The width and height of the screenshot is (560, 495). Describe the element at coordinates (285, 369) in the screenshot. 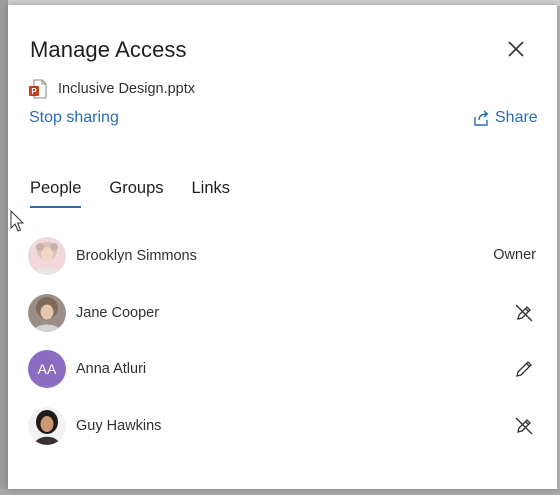

I see `list-item: AA Anna Atluri` at that location.